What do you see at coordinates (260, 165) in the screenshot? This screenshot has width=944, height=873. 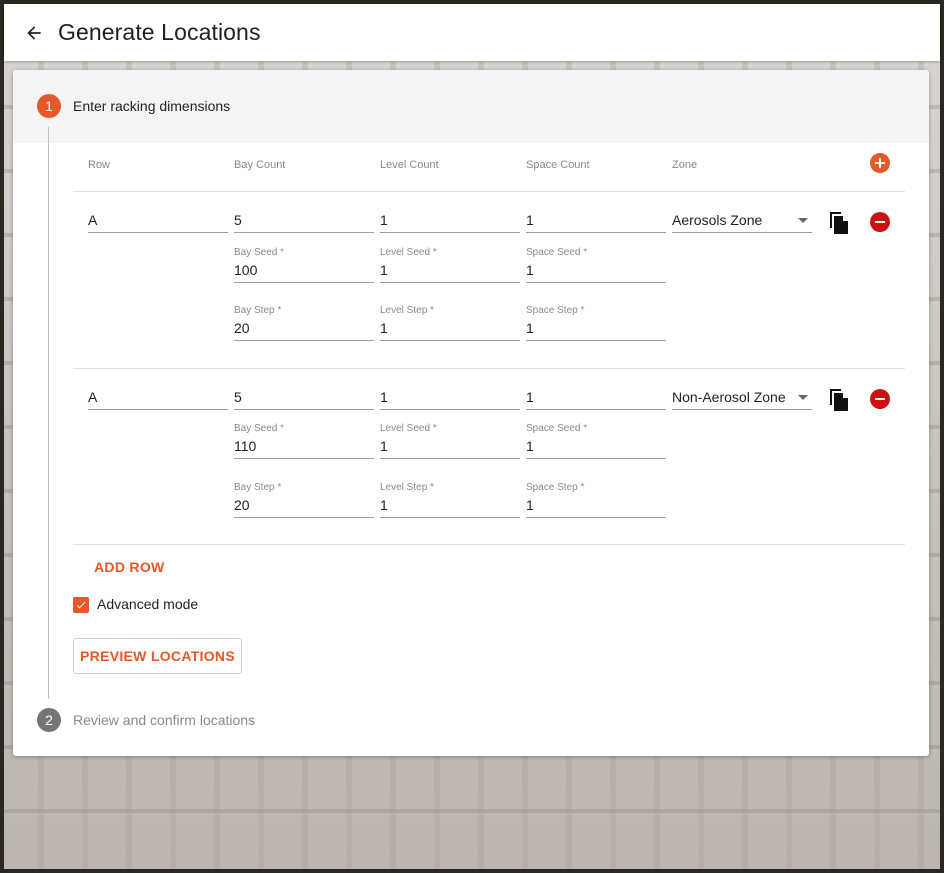 I see `column-header-bay-count: Bay Count` at bounding box center [260, 165].